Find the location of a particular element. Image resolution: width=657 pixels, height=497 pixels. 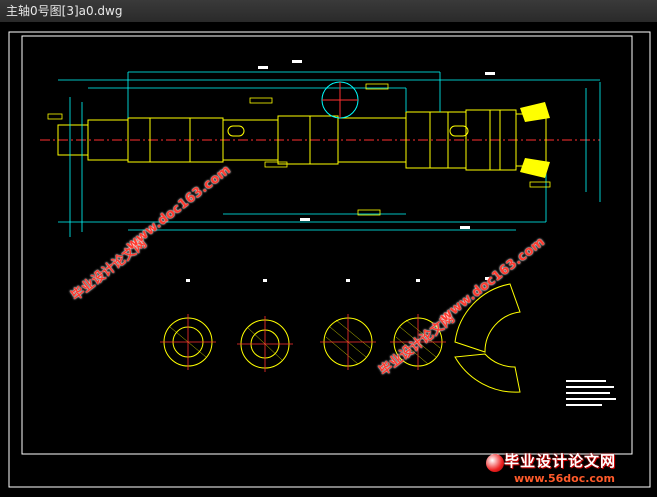

window-title: 主轴0号图[3]a0.dwg is located at coordinates (64, 11).